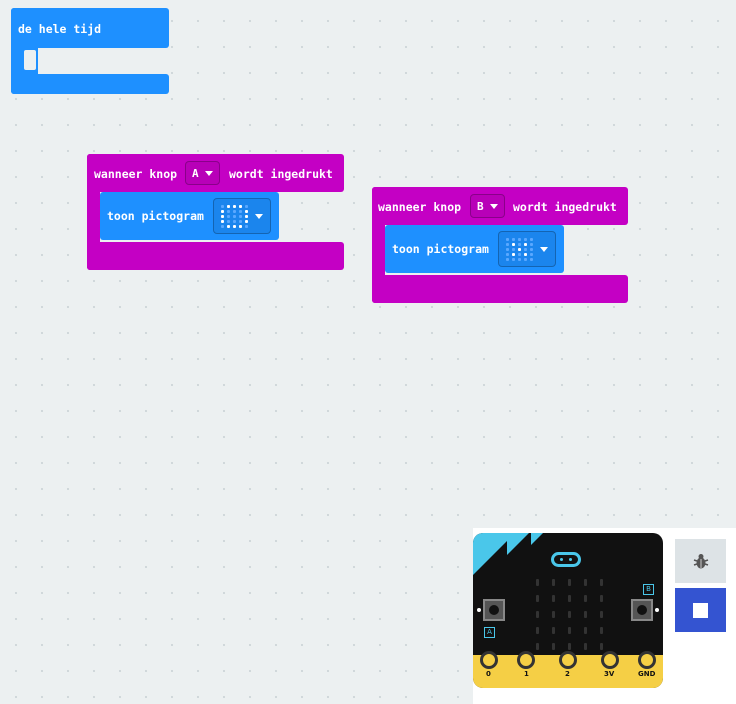  Describe the element at coordinates (648, 589) in the screenshot. I see `button-b-label: B` at that location.